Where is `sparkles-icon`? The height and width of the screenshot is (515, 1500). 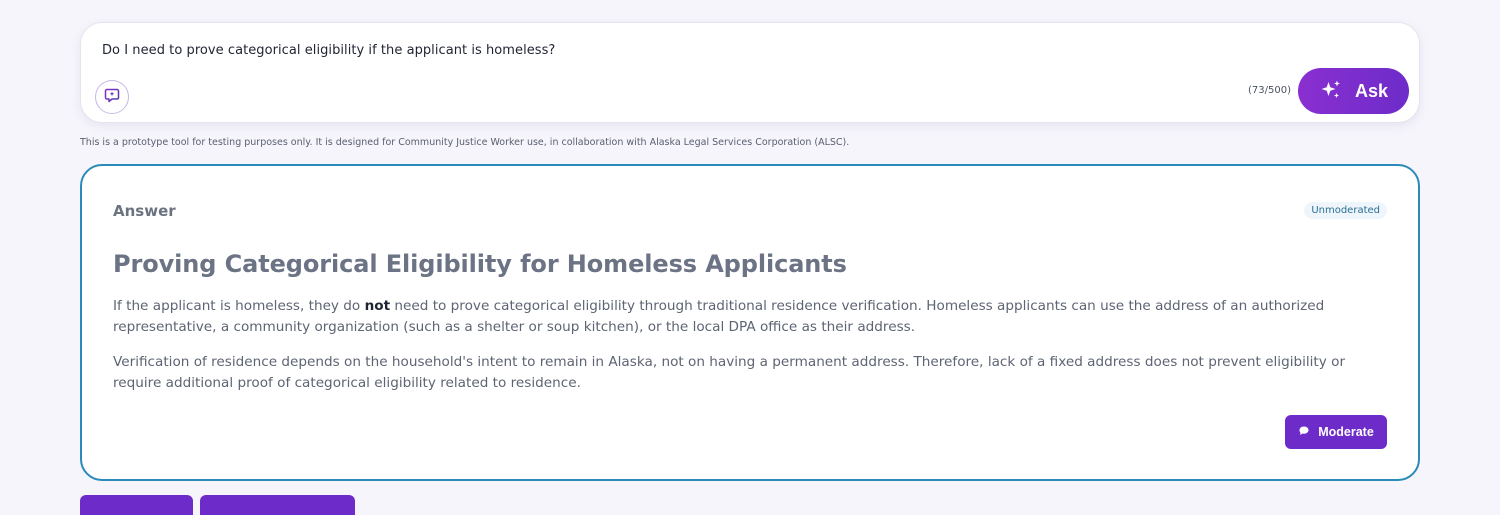 sparkles-icon is located at coordinates (1331, 91).